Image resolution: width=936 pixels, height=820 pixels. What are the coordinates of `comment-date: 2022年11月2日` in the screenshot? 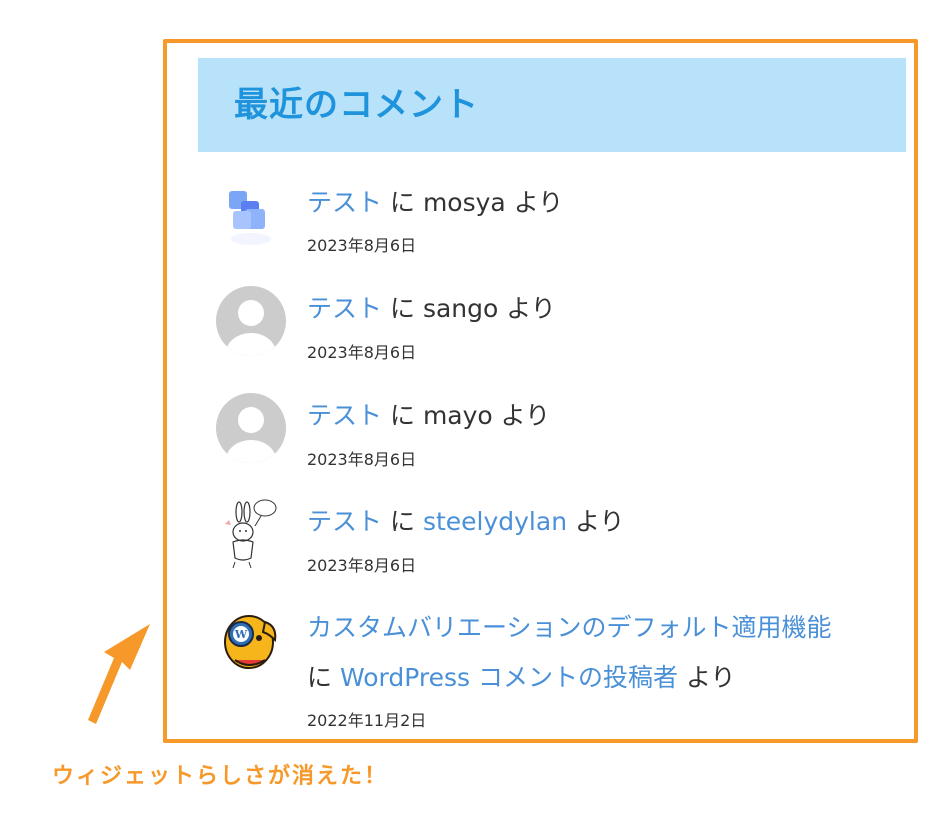 It's located at (367, 720).